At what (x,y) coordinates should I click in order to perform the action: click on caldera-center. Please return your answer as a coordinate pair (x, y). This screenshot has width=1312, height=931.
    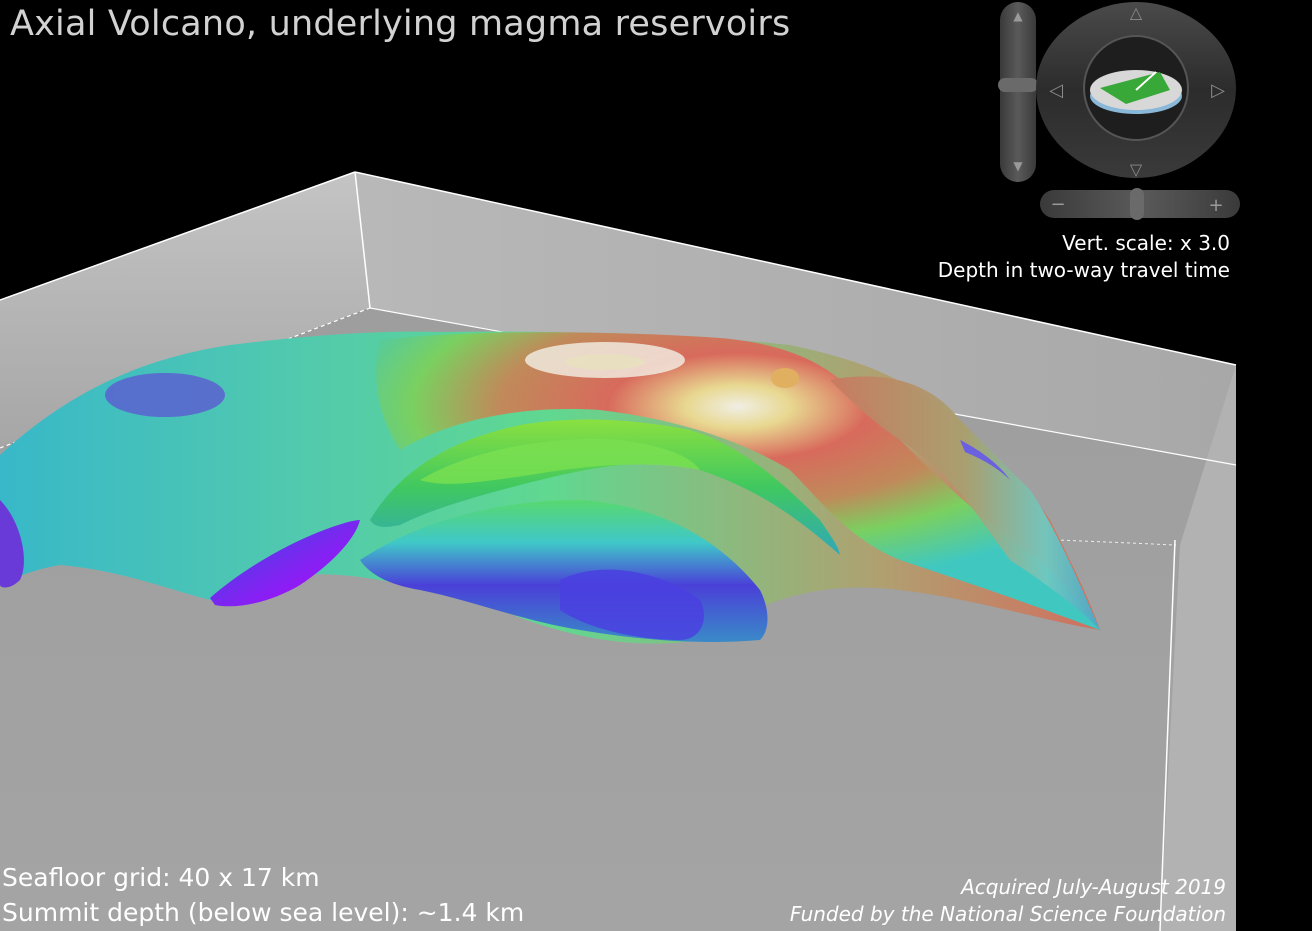
    Looking at the image, I should click on (605, 362).